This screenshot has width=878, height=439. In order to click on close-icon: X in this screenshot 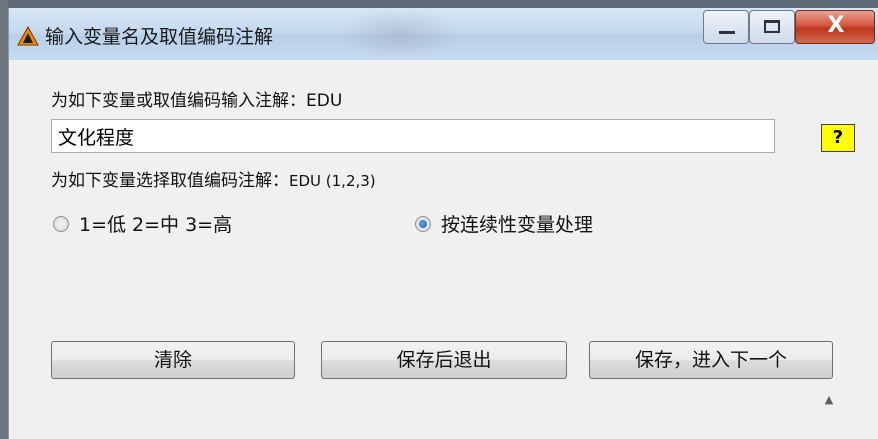, I will do `click(836, 25)`.